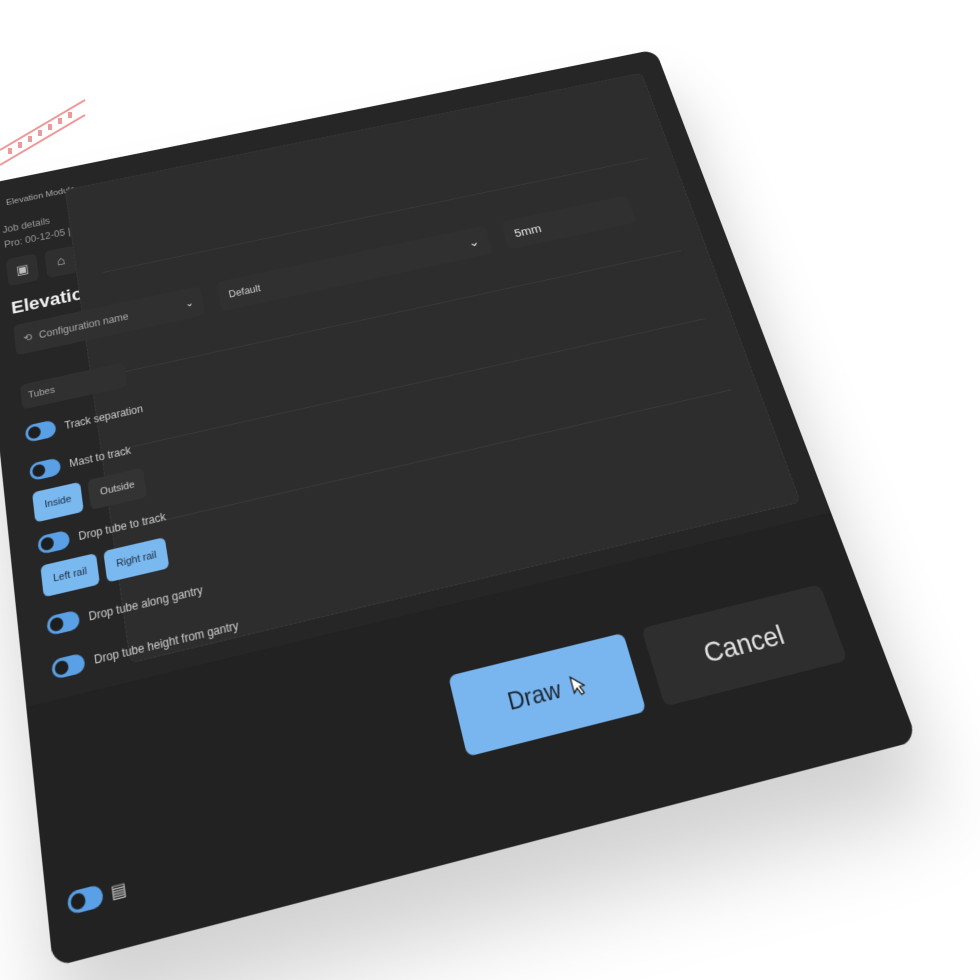  What do you see at coordinates (70, 575) in the screenshot?
I see `segment-left-rail: Left rail` at bounding box center [70, 575].